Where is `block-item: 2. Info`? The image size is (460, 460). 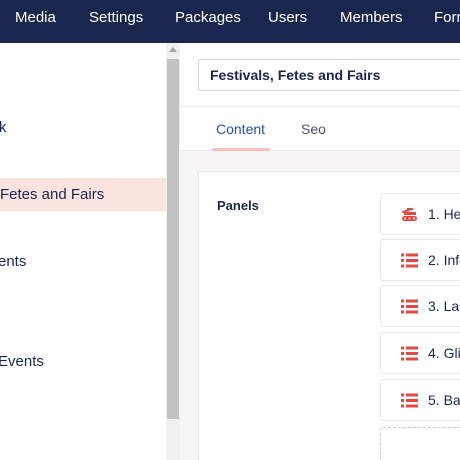 block-item: 2. Info is located at coordinates (420, 260).